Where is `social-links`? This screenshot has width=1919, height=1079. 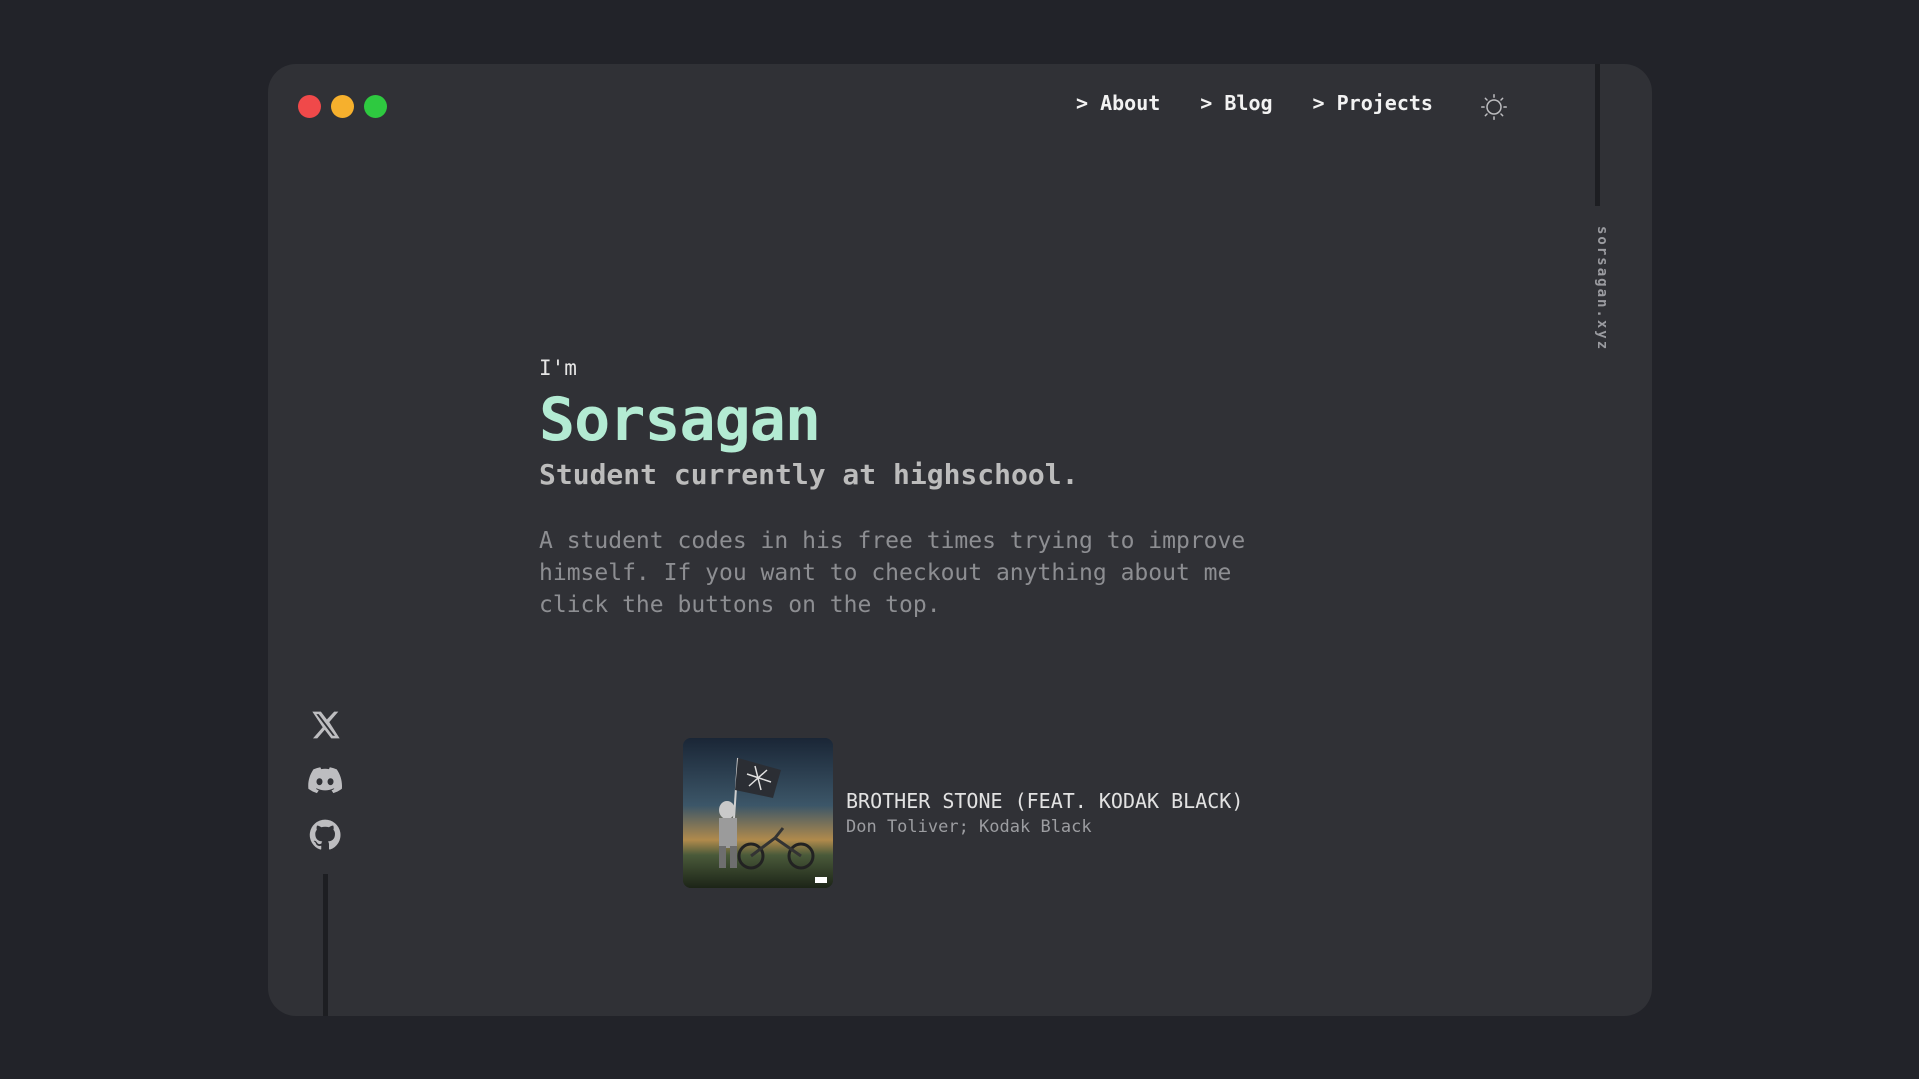
social-links is located at coordinates (325, 780).